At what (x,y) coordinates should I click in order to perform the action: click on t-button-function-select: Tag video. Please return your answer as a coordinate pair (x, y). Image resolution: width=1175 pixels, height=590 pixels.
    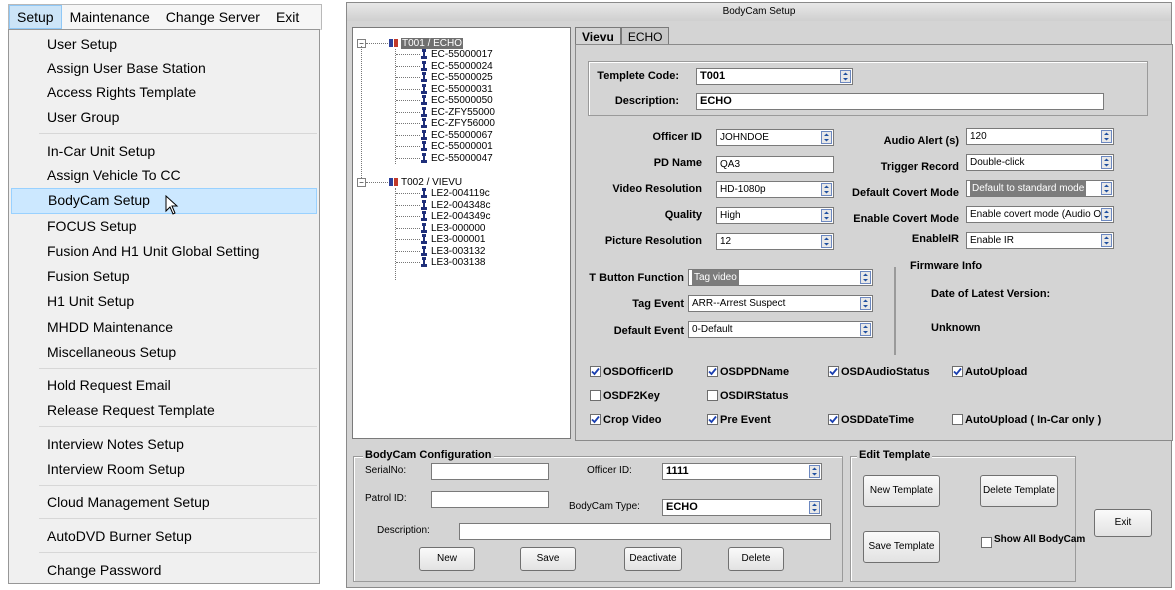
    Looking at the image, I should click on (780, 277).